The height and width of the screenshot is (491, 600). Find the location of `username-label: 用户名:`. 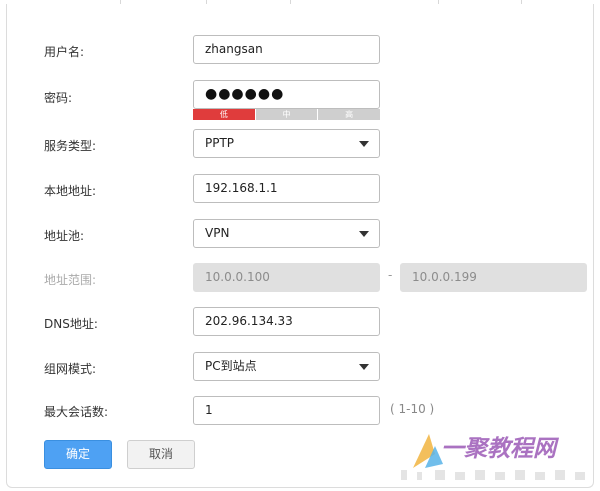

username-label: 用户名: is located at coordinates (64, 52).